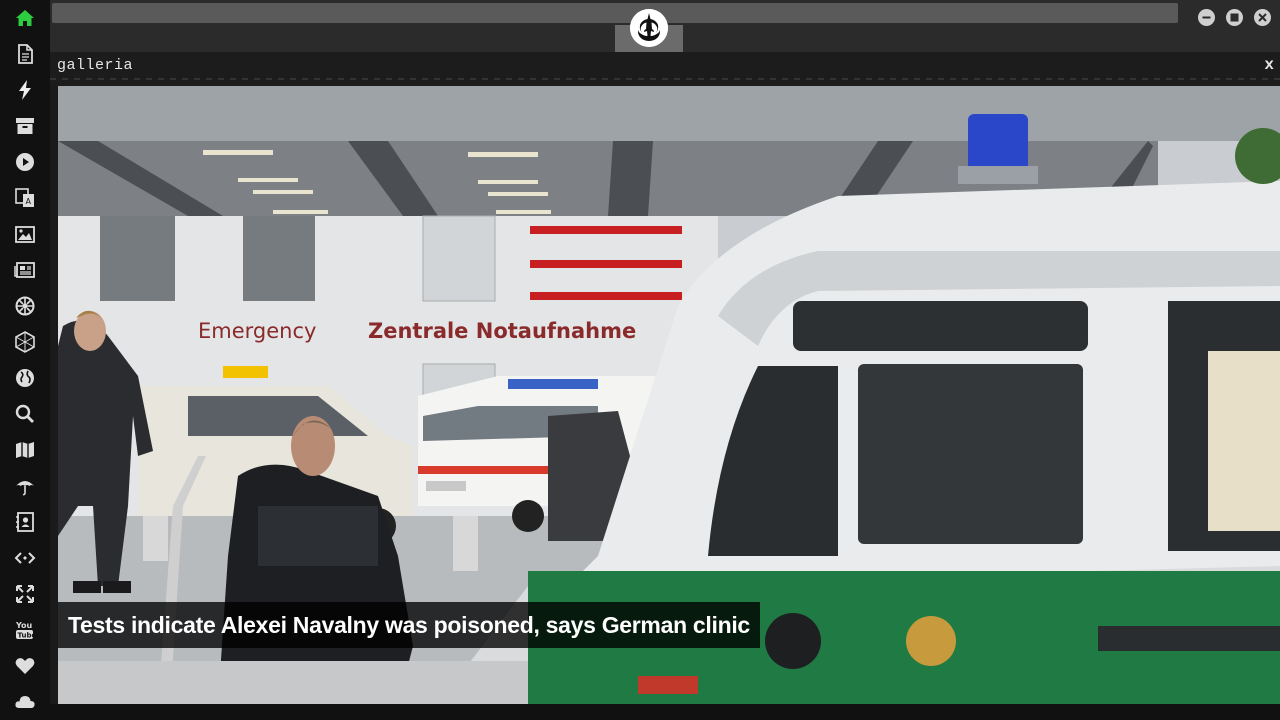 This screenshot has width=1280, height=720. I want to click on play-icon, so click(25, 162).